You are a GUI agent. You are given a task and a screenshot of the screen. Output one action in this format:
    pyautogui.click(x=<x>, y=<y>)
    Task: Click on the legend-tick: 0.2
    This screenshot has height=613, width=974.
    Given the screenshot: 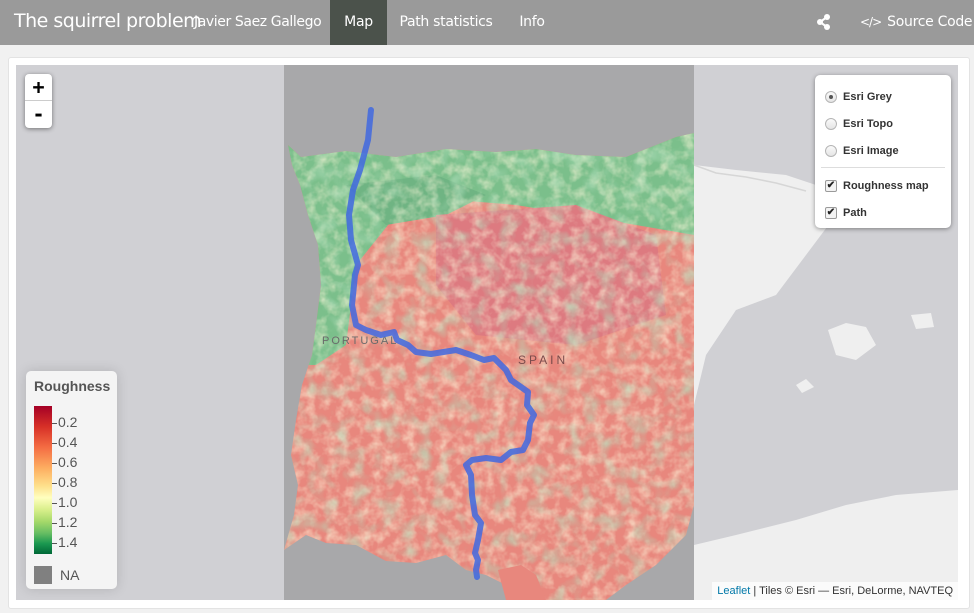 What is the action you would take?
    pyautogui.click(x=64, y=422)
    